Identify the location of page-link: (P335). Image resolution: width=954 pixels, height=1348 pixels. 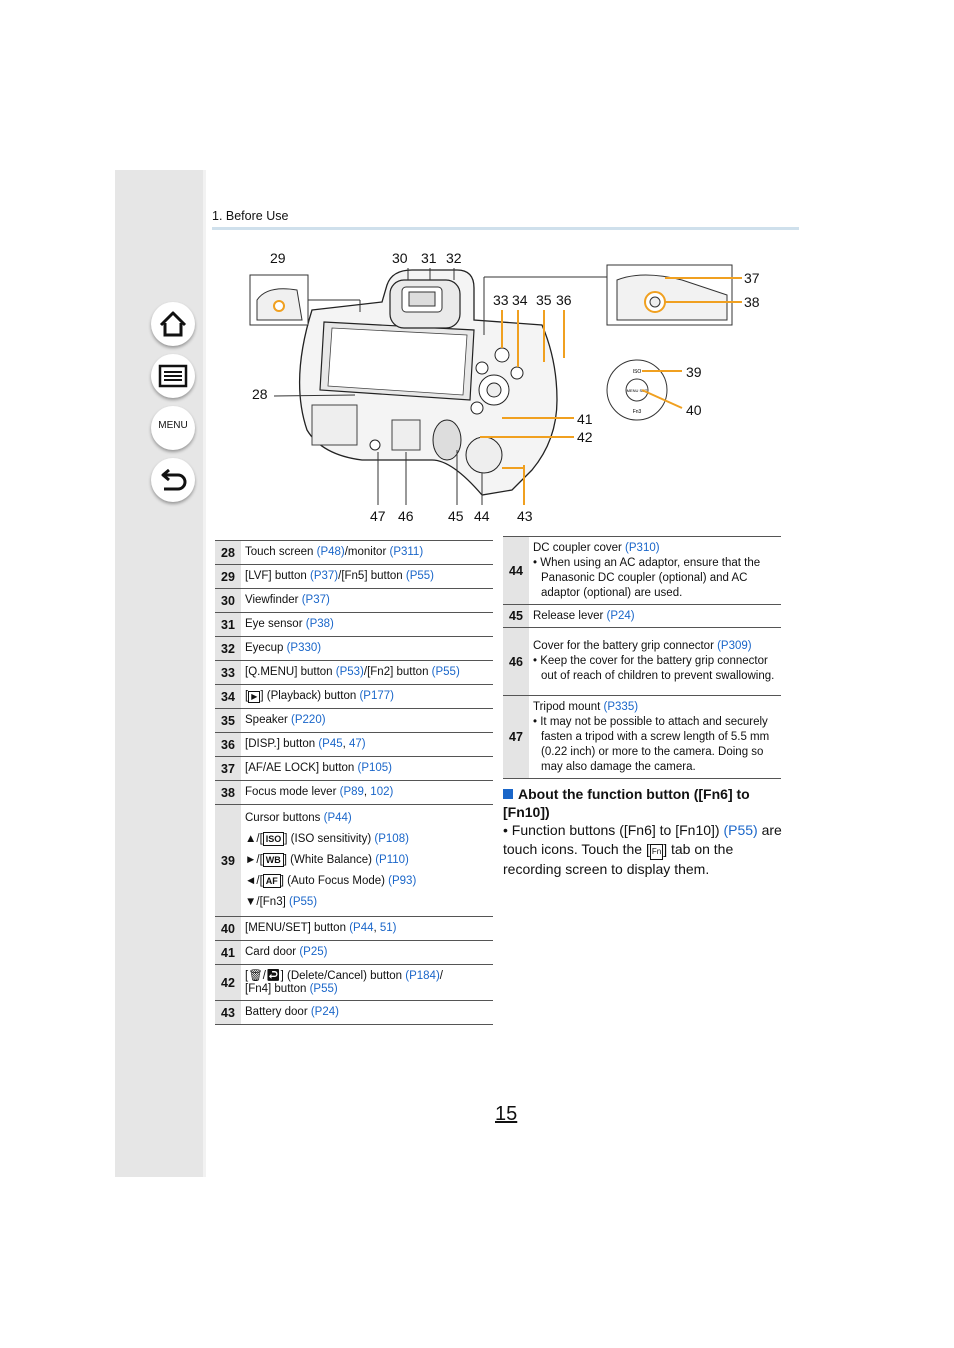
(621, 707).